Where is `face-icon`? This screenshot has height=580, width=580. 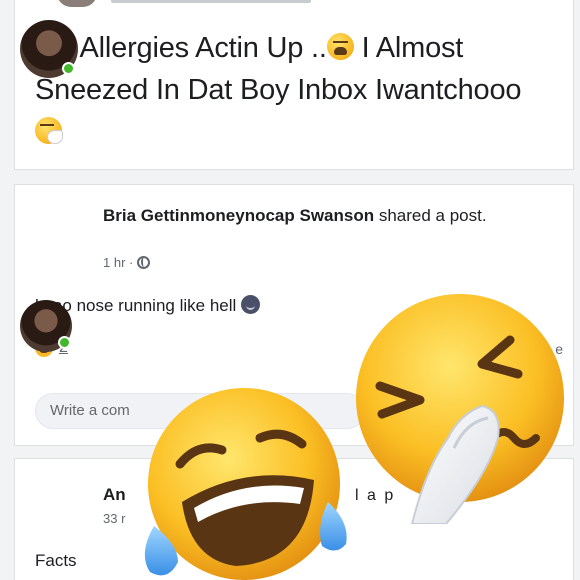
face-icon is located at coordinates (251, 304).